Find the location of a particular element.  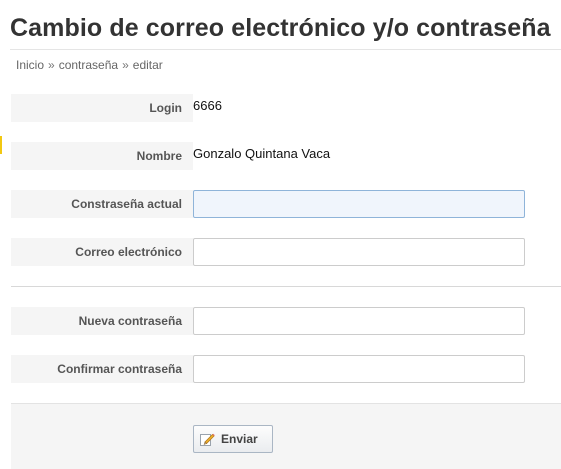

new-password-input is located at coordinates (359, 321).